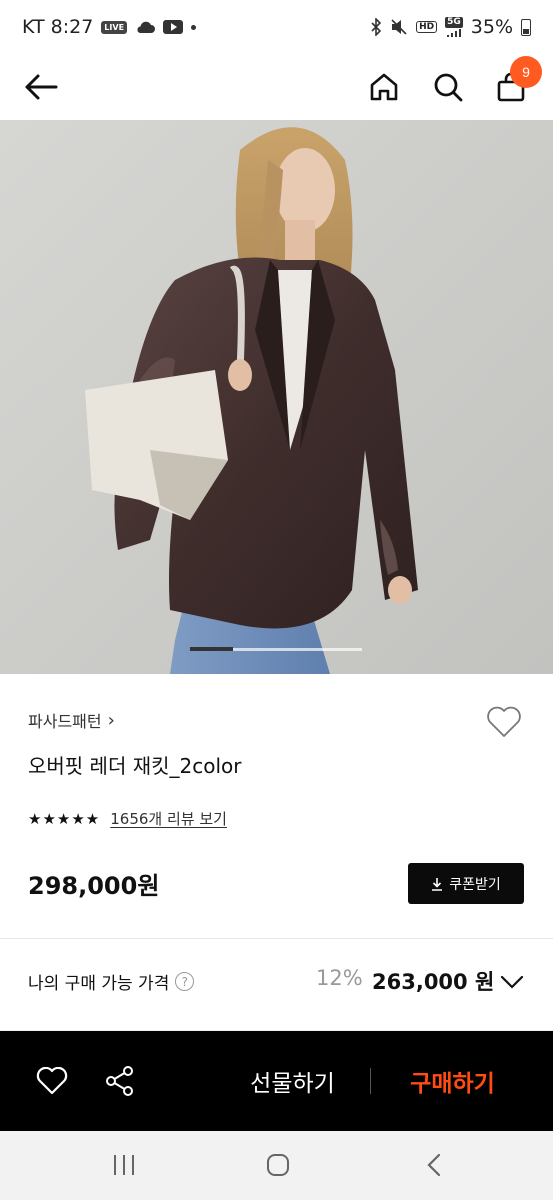 This screenshot has height=1200, width=553. What do you see at coordinates (64, 818) in the screenshot?
I see `star-rating-icon: ★★★★★` at bounding box center [64, 818].